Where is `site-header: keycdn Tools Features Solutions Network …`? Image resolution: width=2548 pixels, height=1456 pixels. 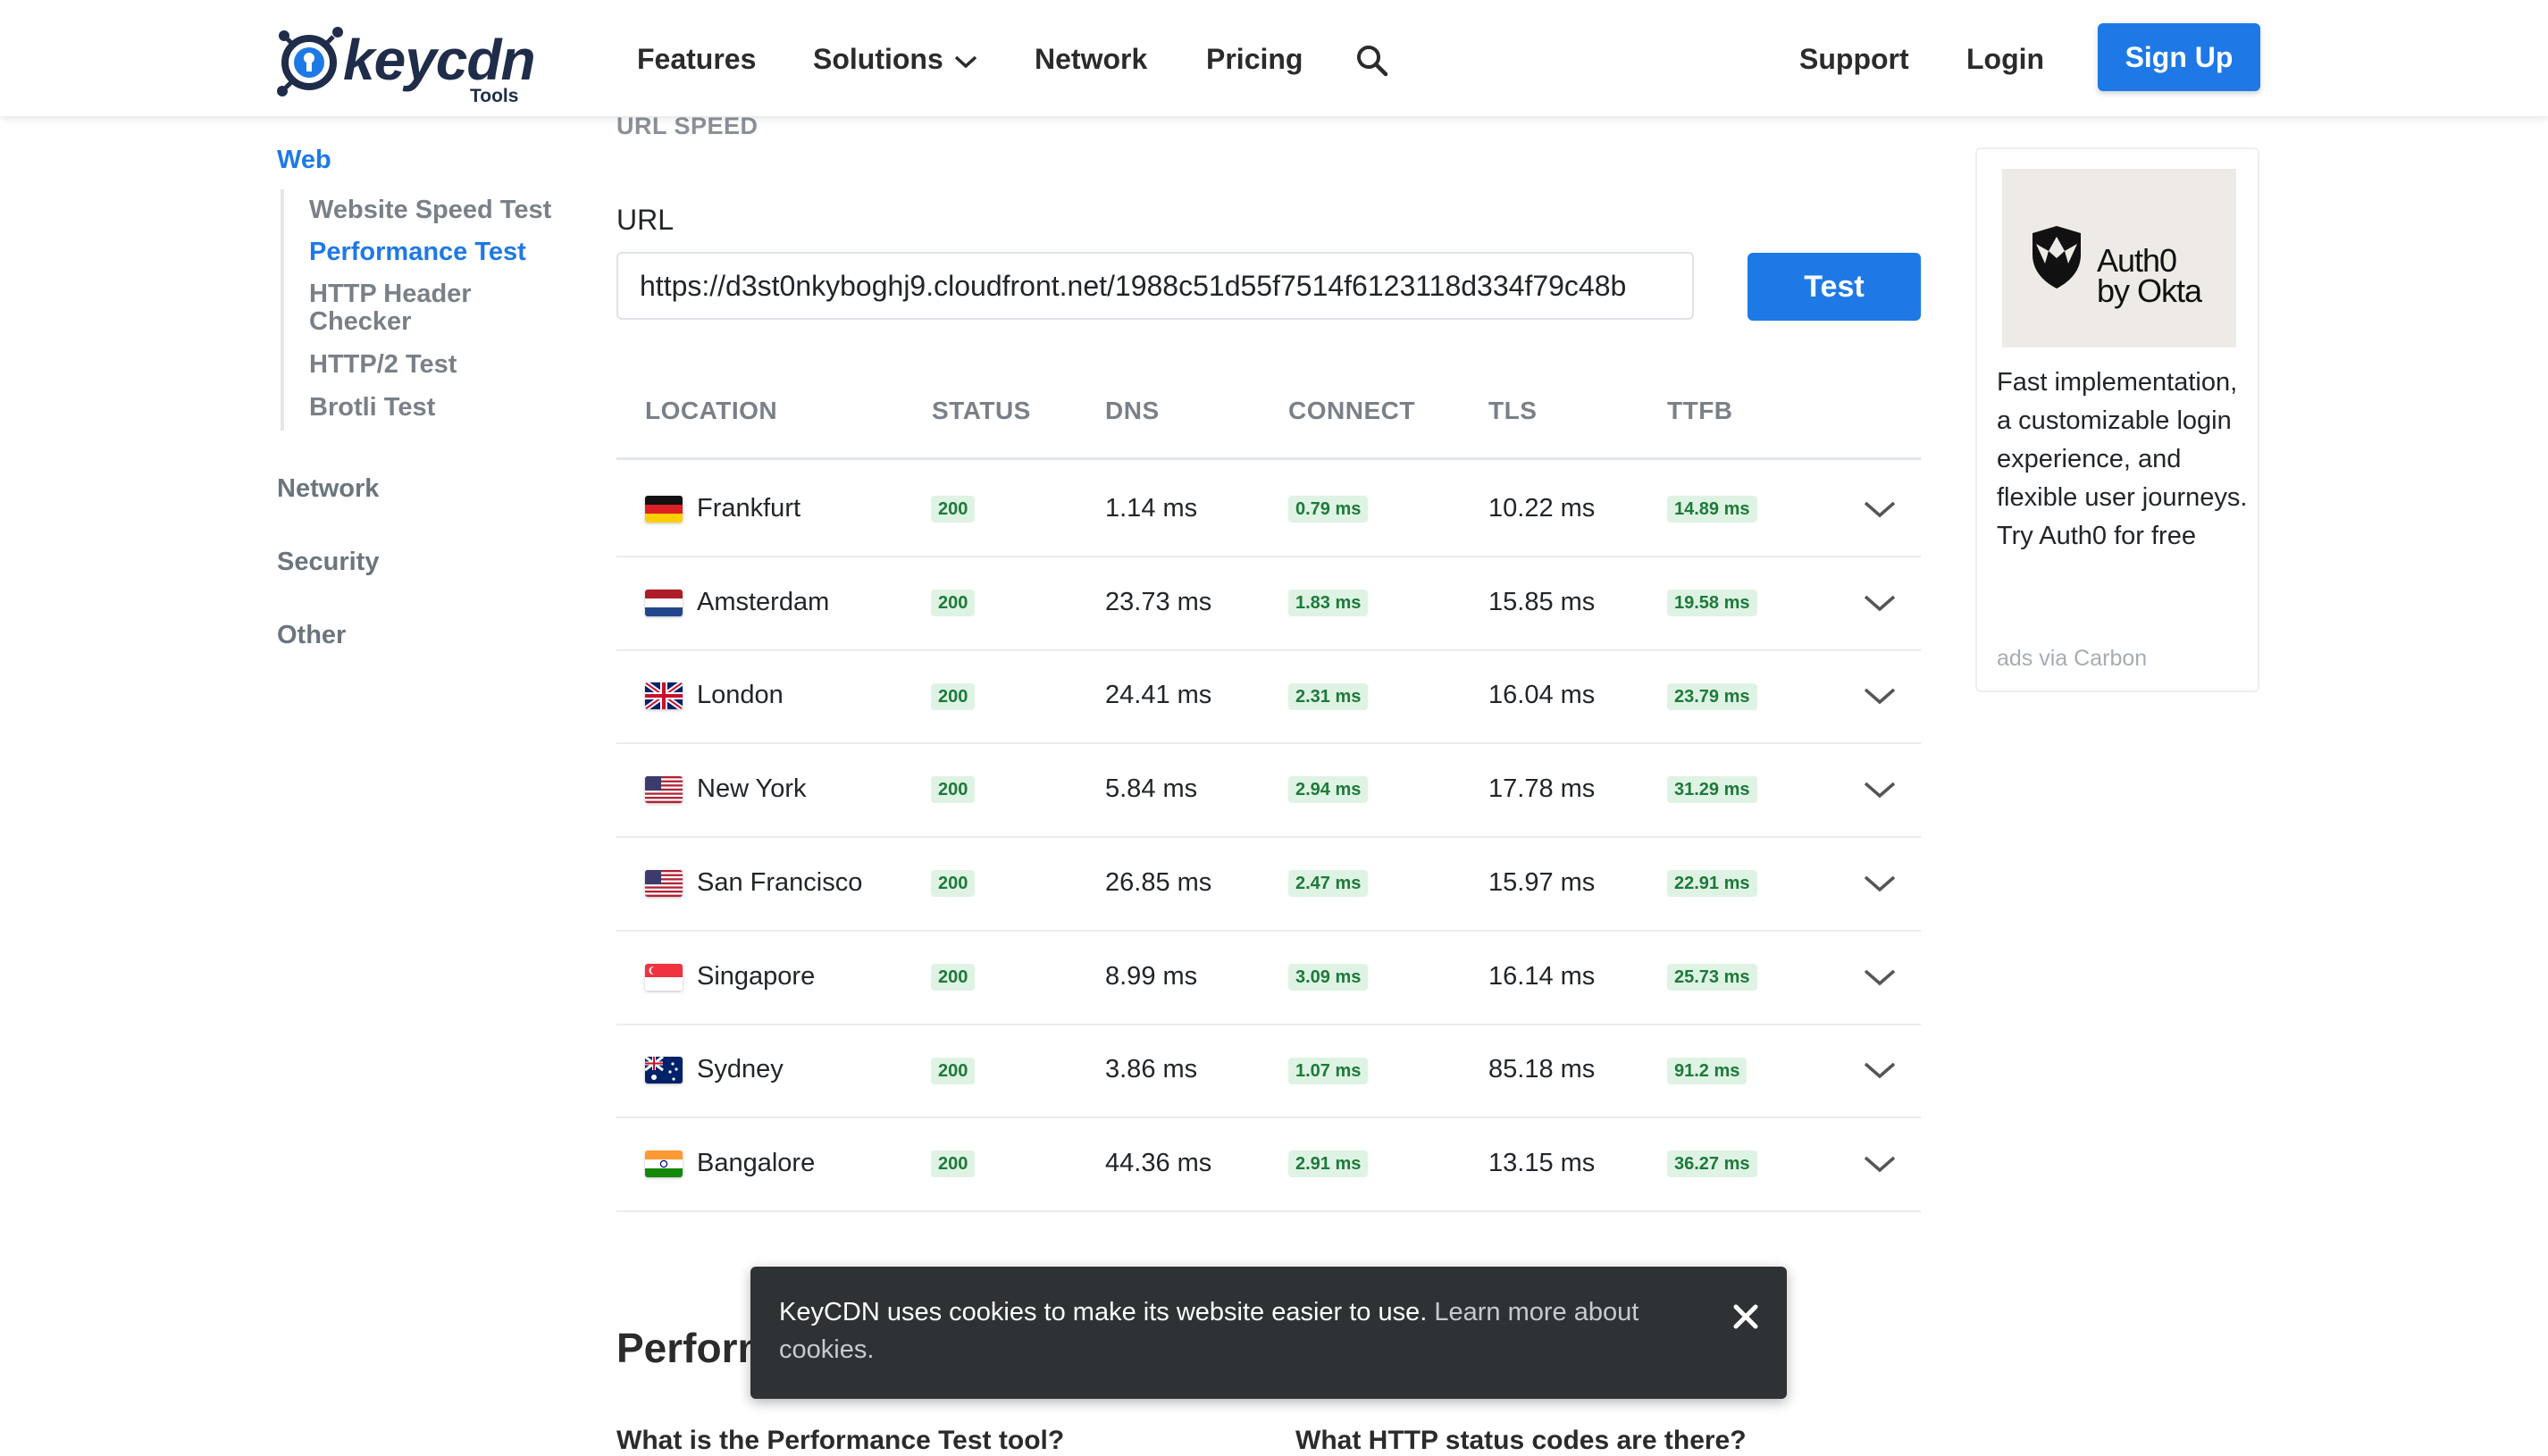 site-header: keycdn Tools Features Solutions Network … is located at coordinates (1274, 58).